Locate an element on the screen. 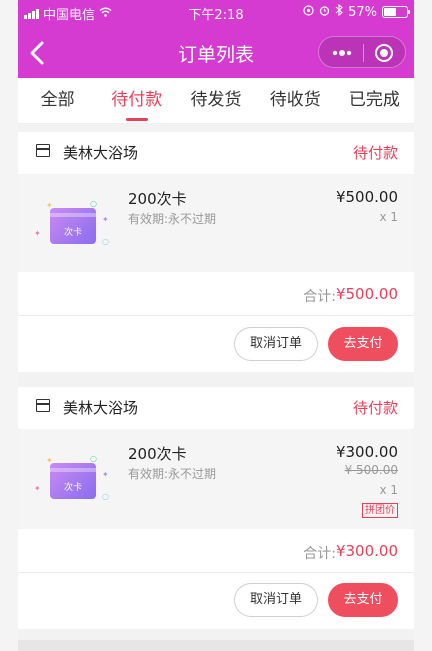  capsule-divider is located at coordinates (363, 53).